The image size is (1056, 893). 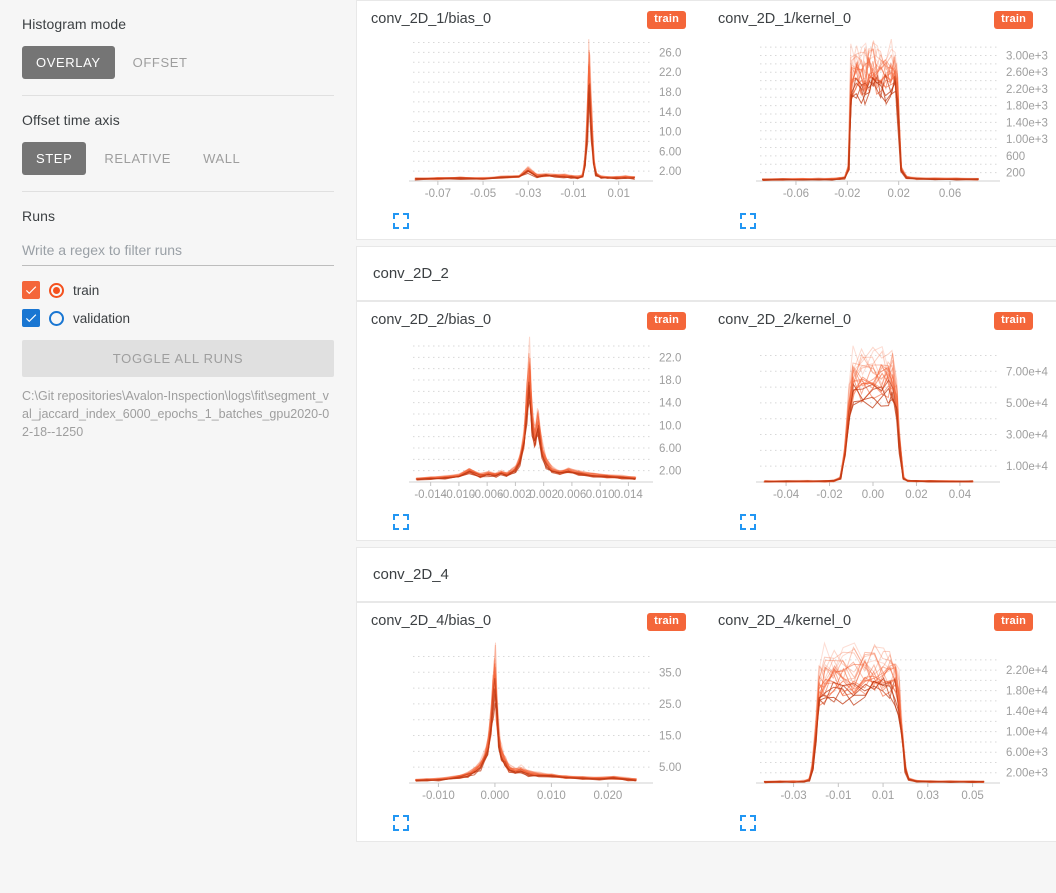 I want to click on histogram-mode-overlay-button: OVERLAY, so click(x=68, y=62).